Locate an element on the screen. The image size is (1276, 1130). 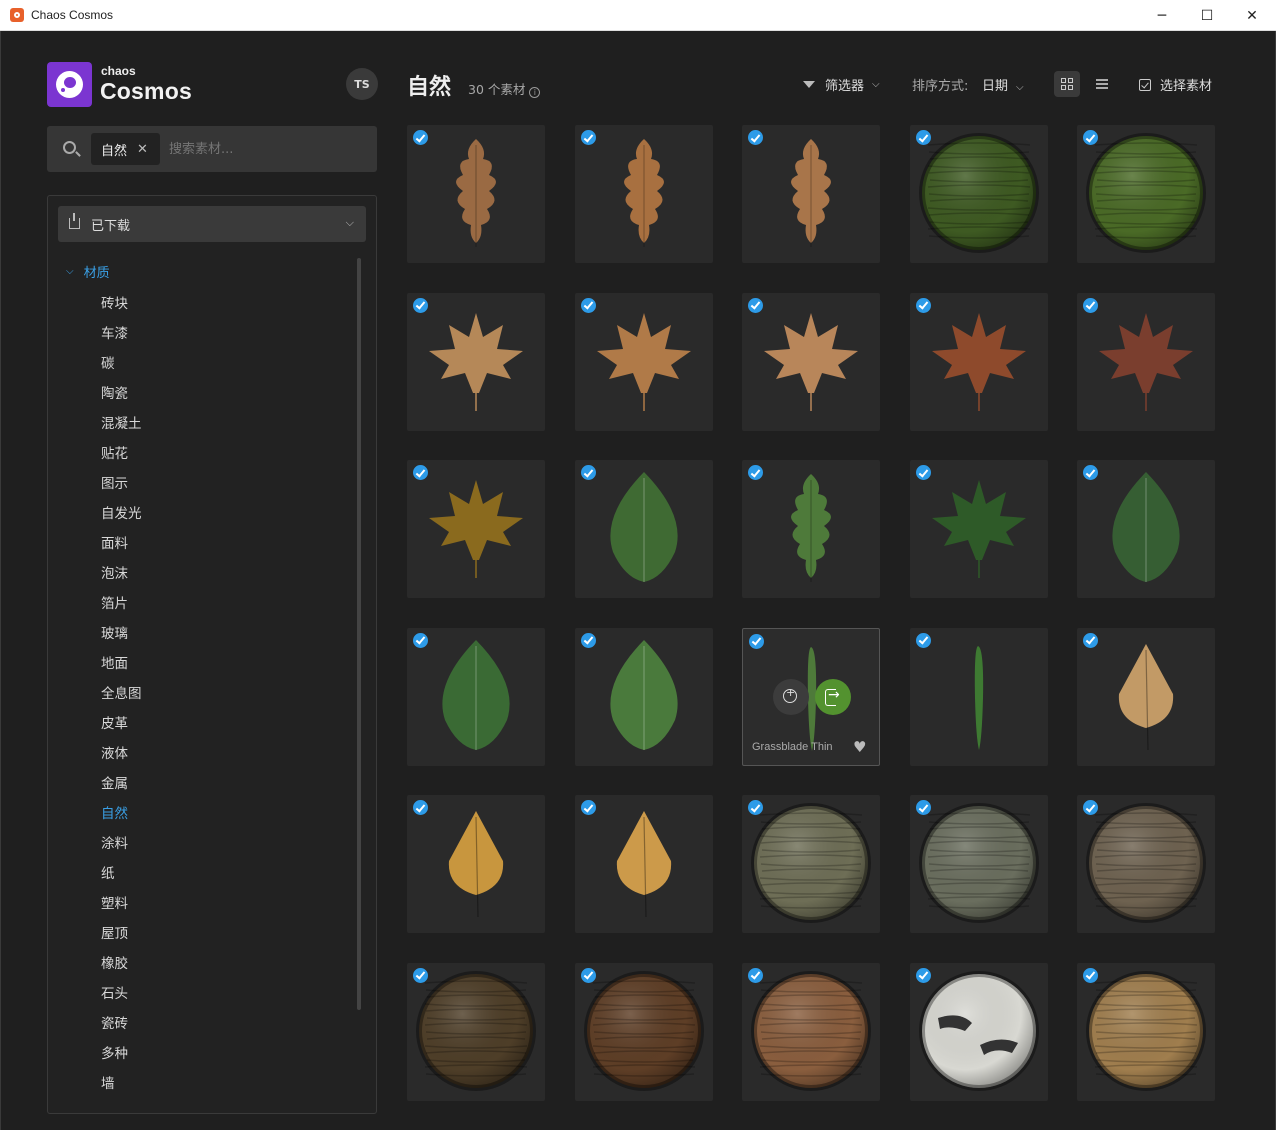
sidebar-scrollbar is located at coordinates (359, 634).